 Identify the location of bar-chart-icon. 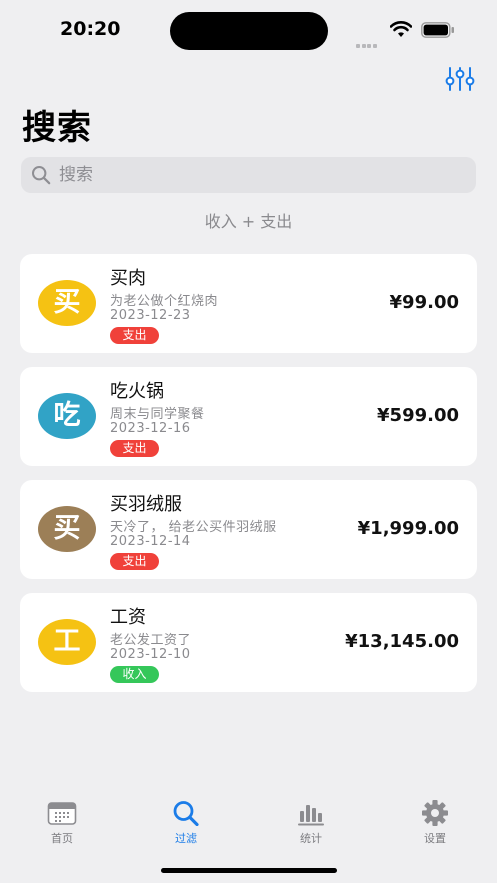
(311, 815).